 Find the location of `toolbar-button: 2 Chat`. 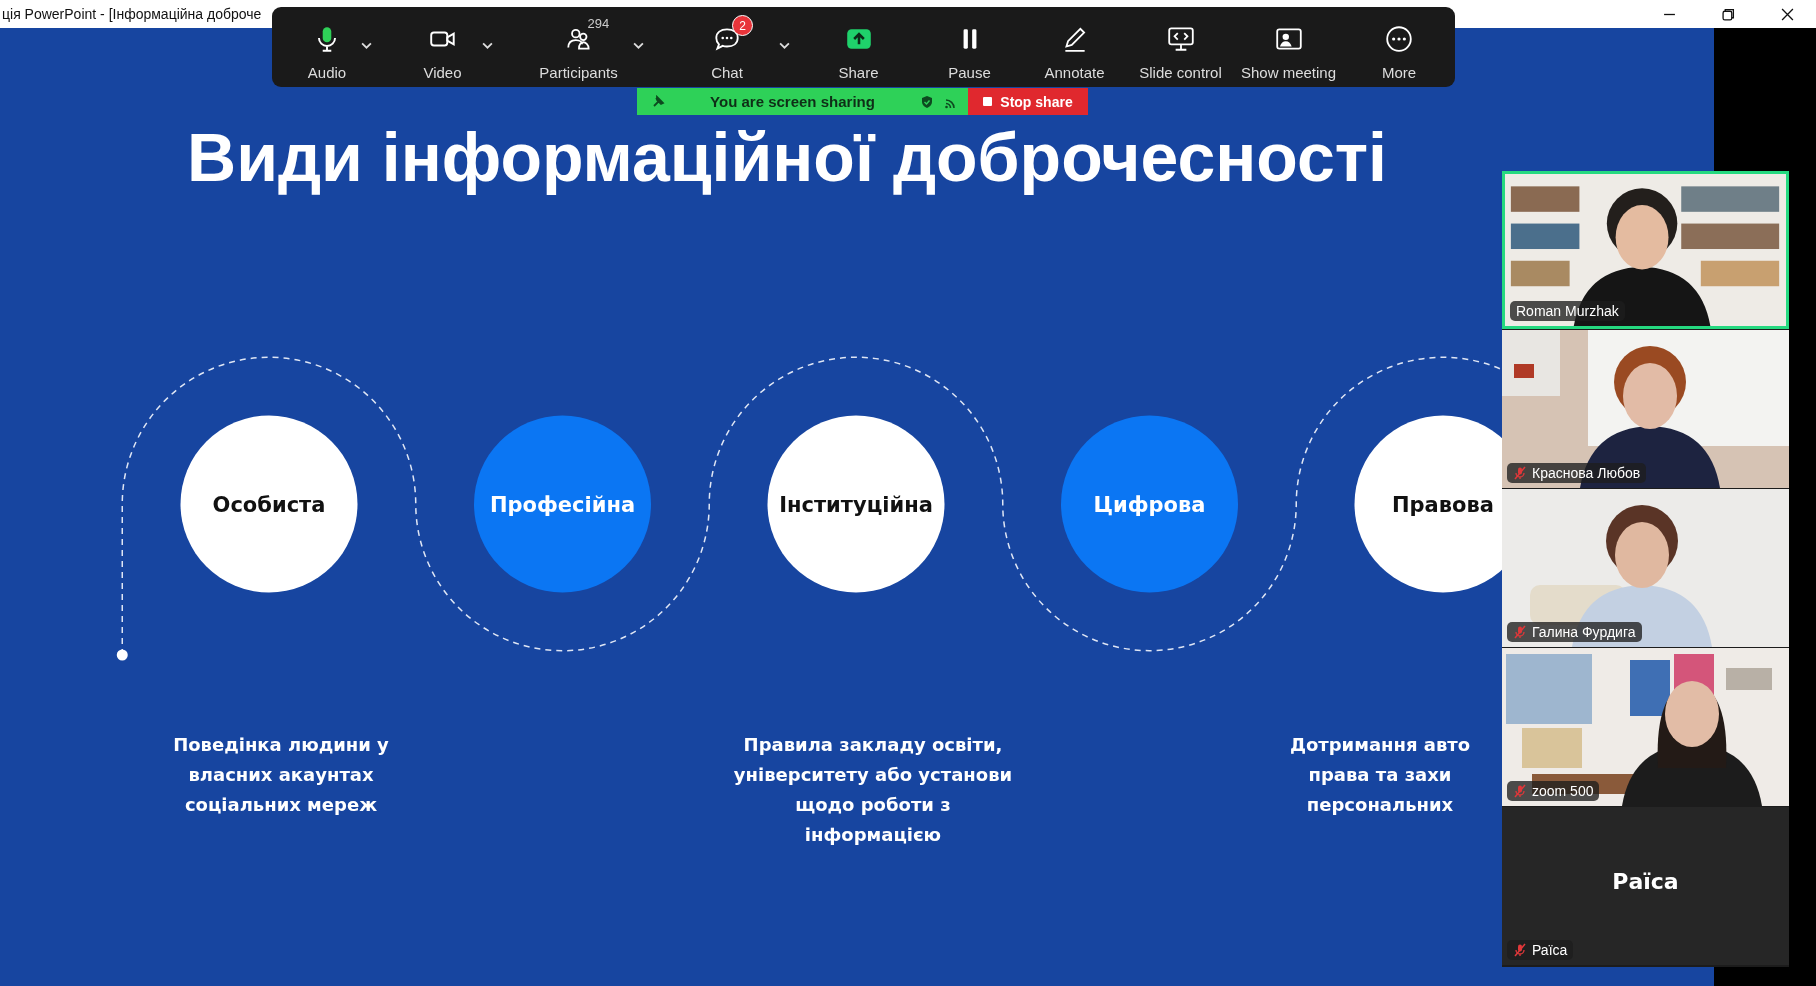

toolbar-button: 2 Chat is located at coordinates (727, 47).